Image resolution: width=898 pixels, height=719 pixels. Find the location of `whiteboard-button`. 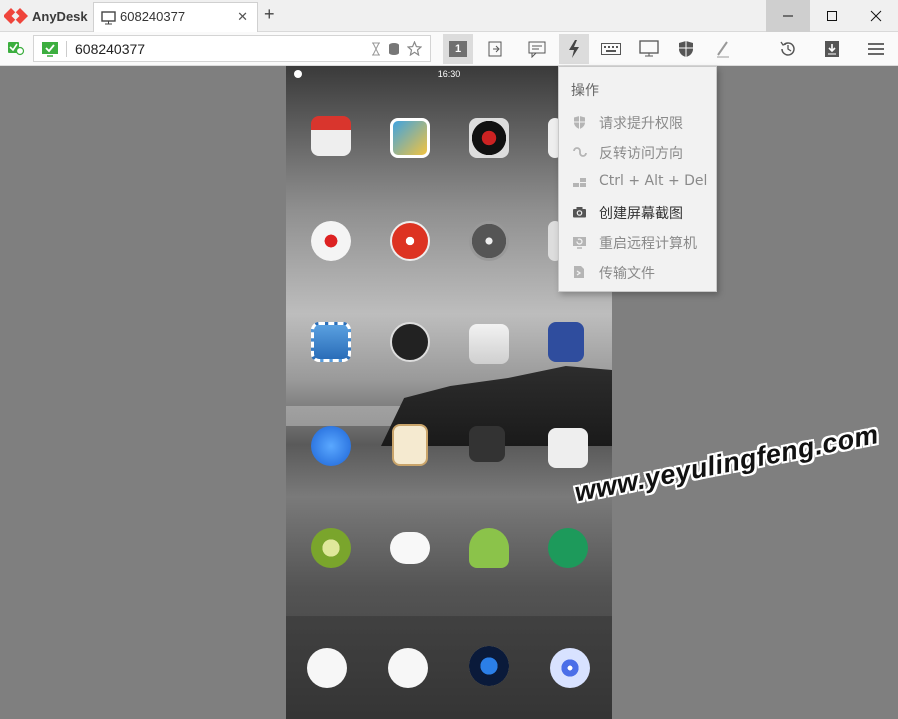

whiteboard-button is located at coordinates (723, 49).